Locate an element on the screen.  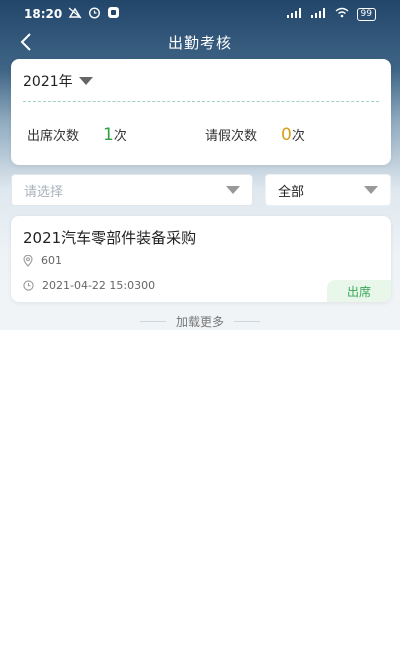
status-time: 18:20 is located at coordinates (43, 14).